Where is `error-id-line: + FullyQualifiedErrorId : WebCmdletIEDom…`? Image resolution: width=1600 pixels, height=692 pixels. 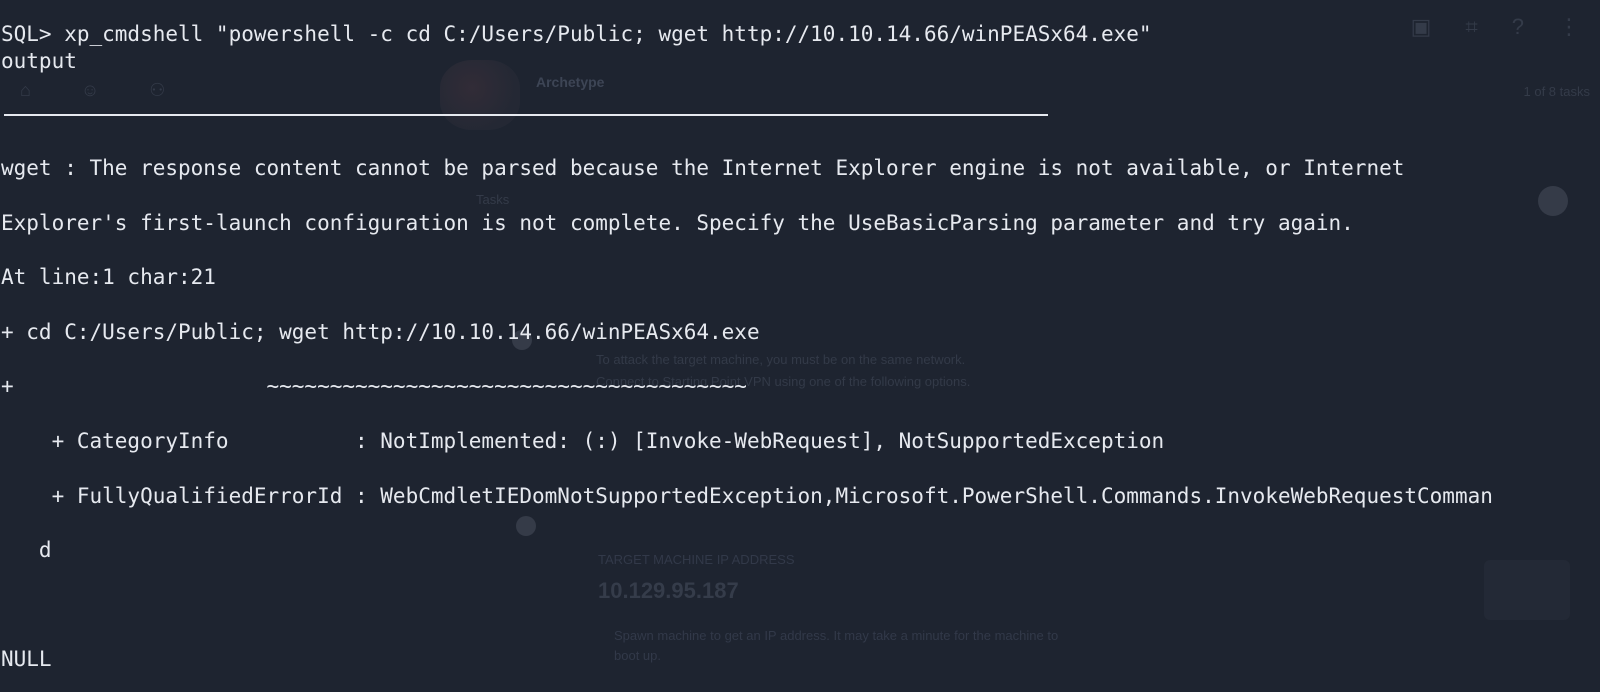
error-id-line: + FullyQualifiedErrorId : WebCmdletIEDom… is located at coordinates (747, 496).